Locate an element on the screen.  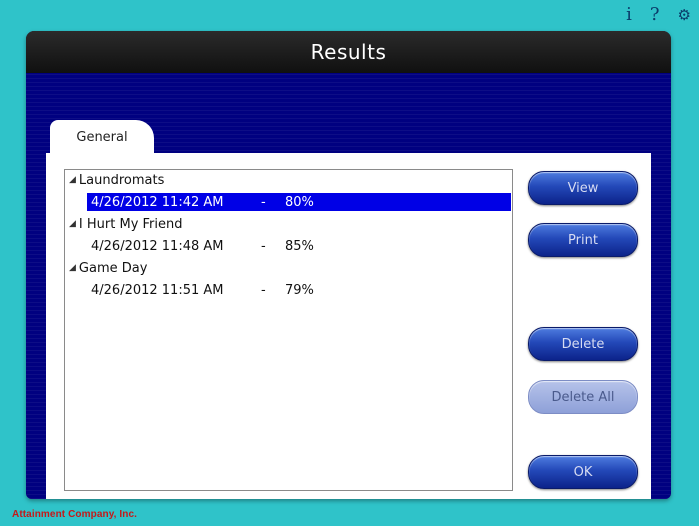
window-title: Results is located at coordinates (348, 52).